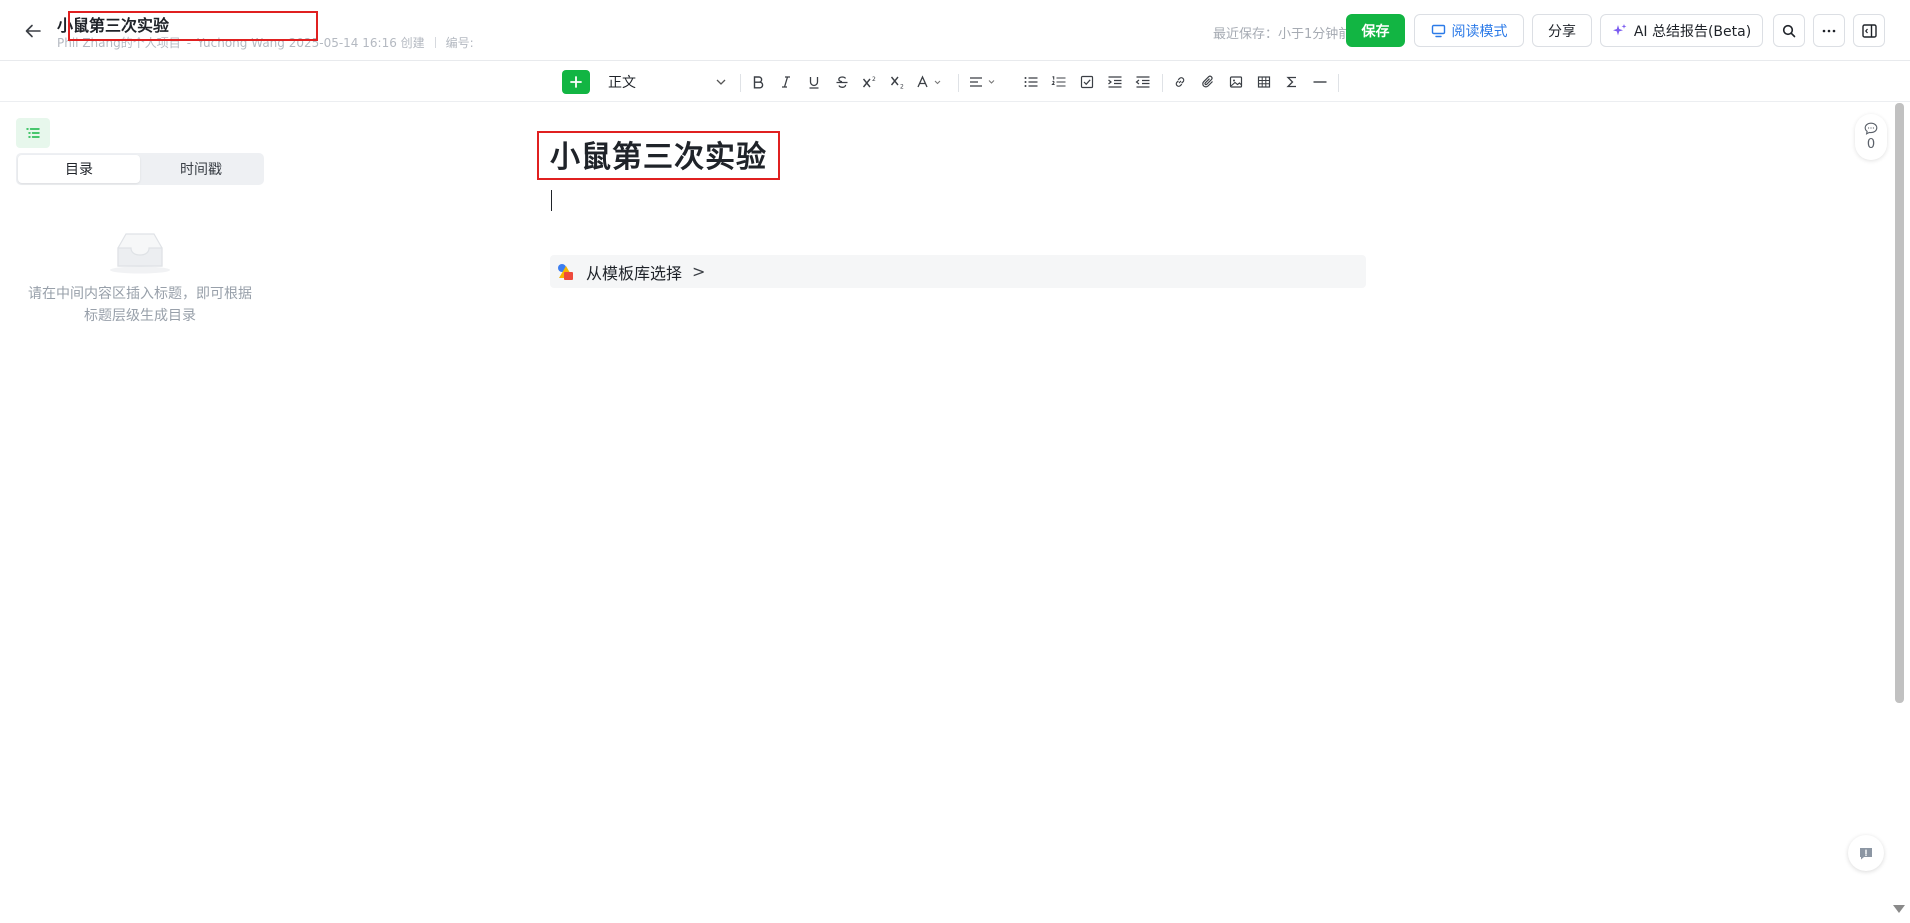 Image resolution: width=1910 pixels, height=923 pixels. What do you see at coordinates (1292, 82) in the screenshot?
I see `formula-sigma-icon` at bounding box center [1292, 82].